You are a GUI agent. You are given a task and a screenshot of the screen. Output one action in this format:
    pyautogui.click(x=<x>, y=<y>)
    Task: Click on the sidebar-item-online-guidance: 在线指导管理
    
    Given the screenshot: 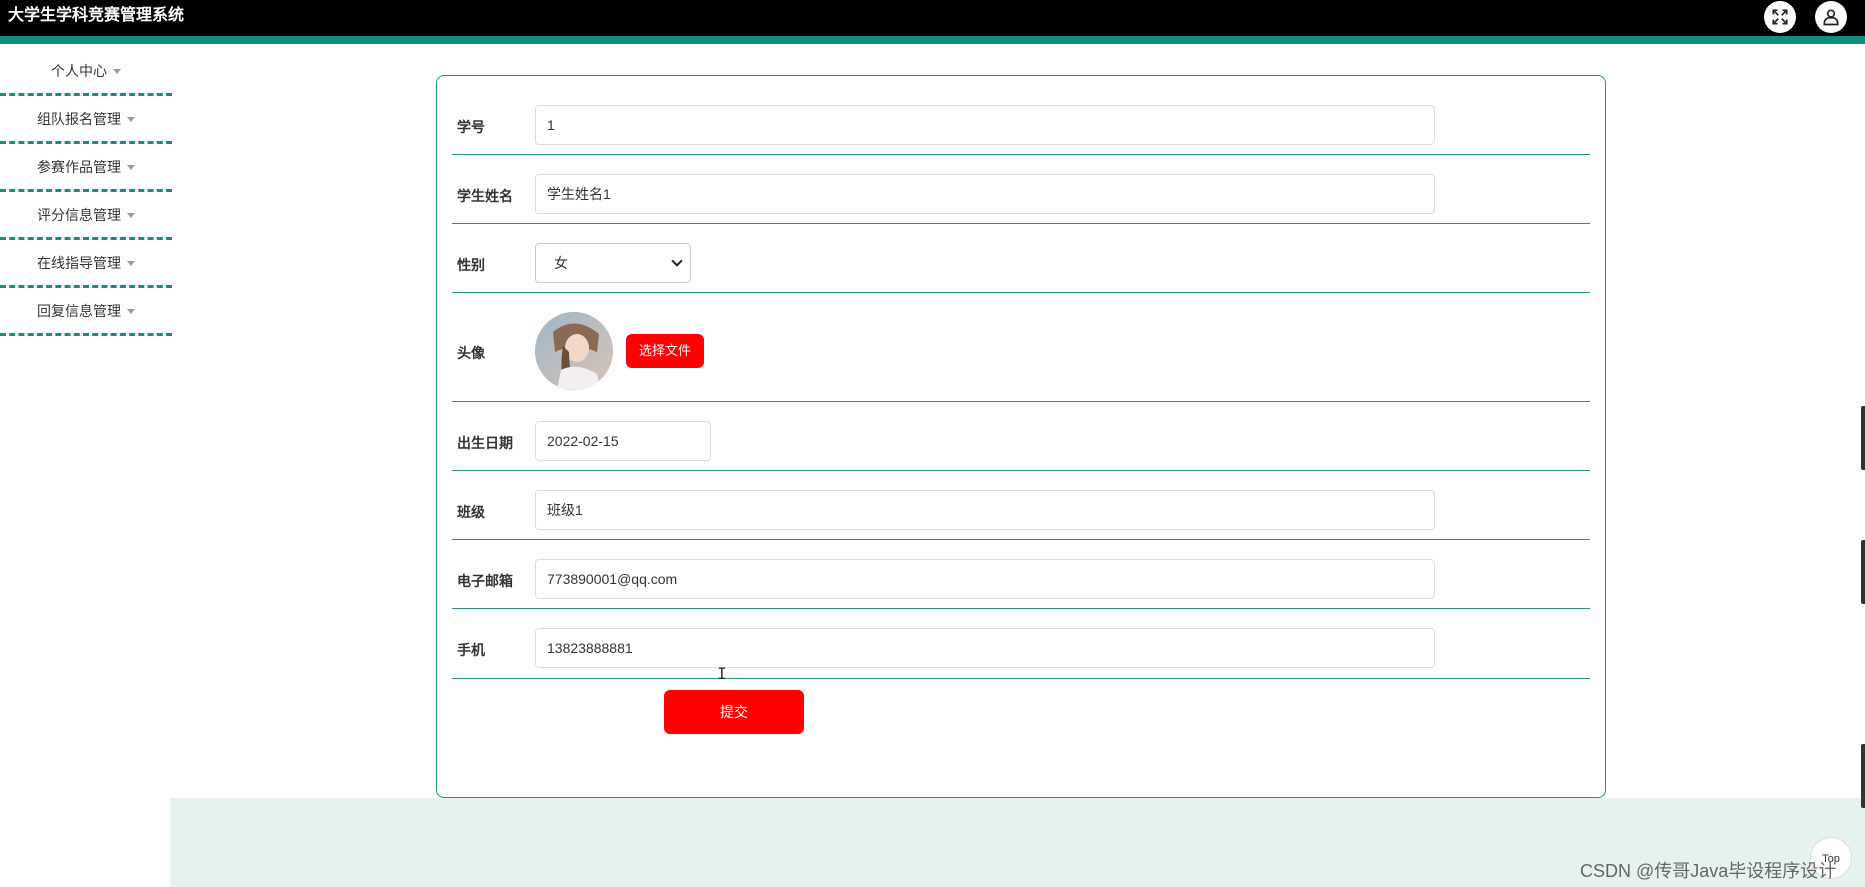 What is the action you would take?
    pyautogui.click(x=86, y=264)
    